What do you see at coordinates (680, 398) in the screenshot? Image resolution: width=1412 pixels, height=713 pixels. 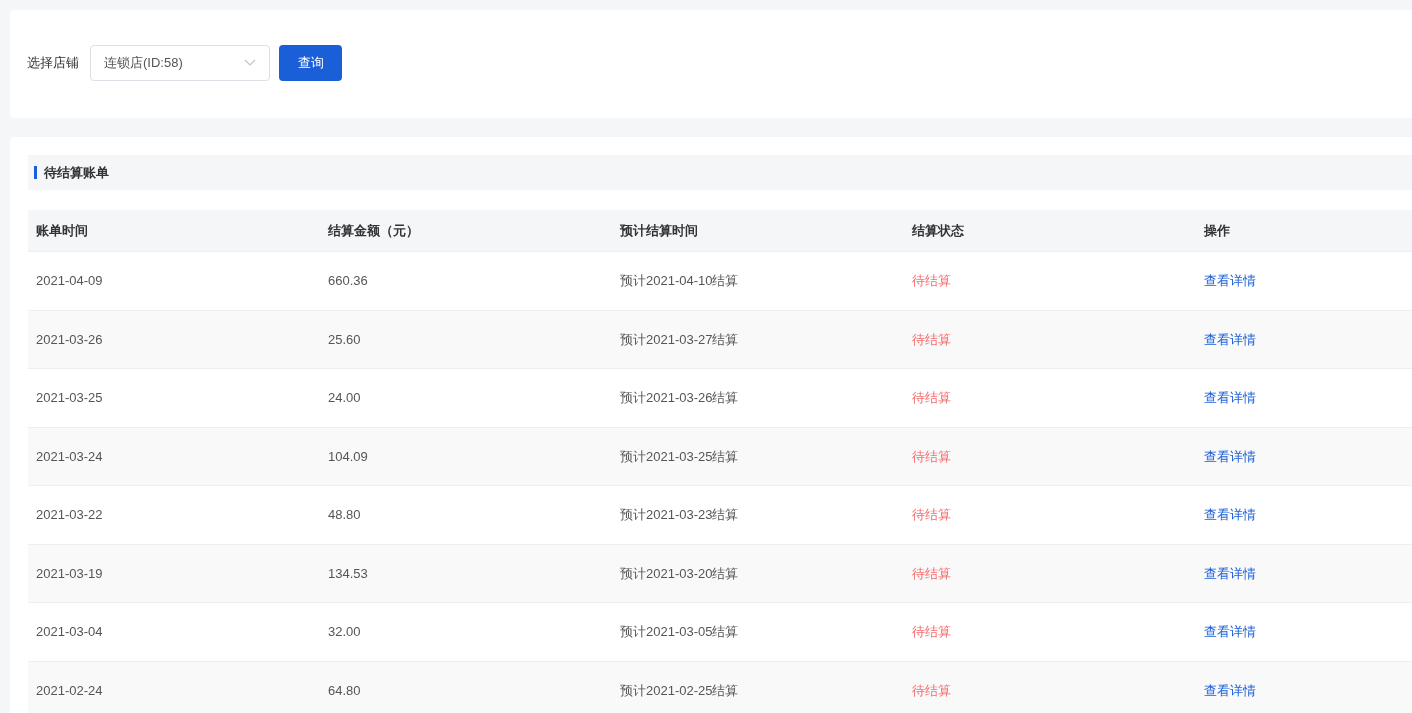 I see `table-cell-text: 预计2021-03-26结算` at bounding box center [680, 398].